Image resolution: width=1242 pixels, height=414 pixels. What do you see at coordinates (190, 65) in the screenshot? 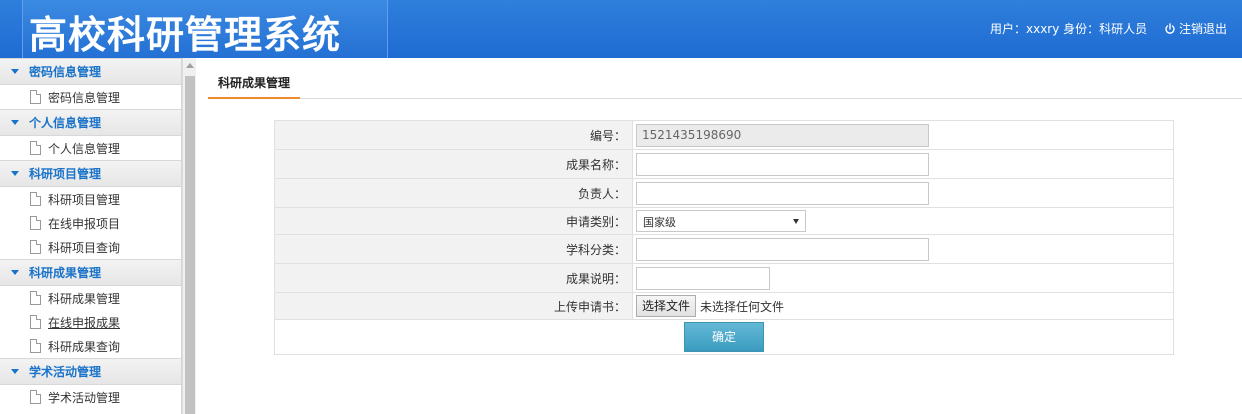
I see `scroll-up-arrow-icon` at bounding box center [190, 65].